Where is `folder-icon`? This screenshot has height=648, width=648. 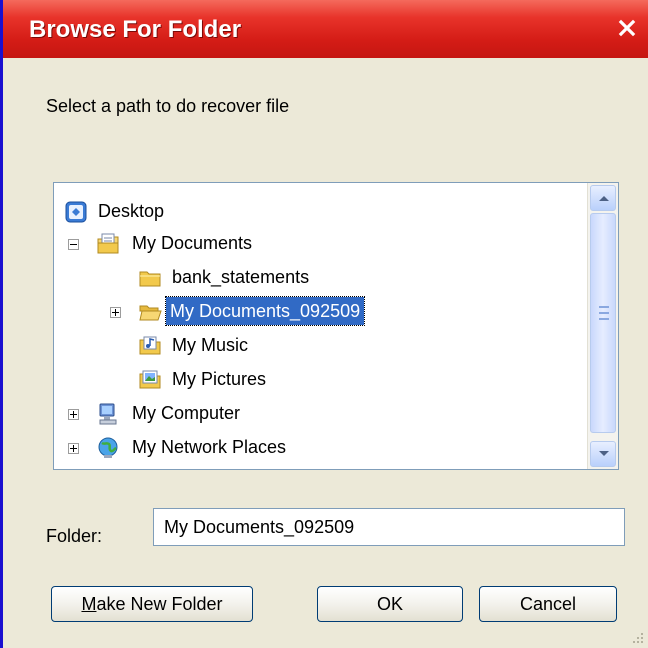
folder-icon is located at coordinates (150, 279).